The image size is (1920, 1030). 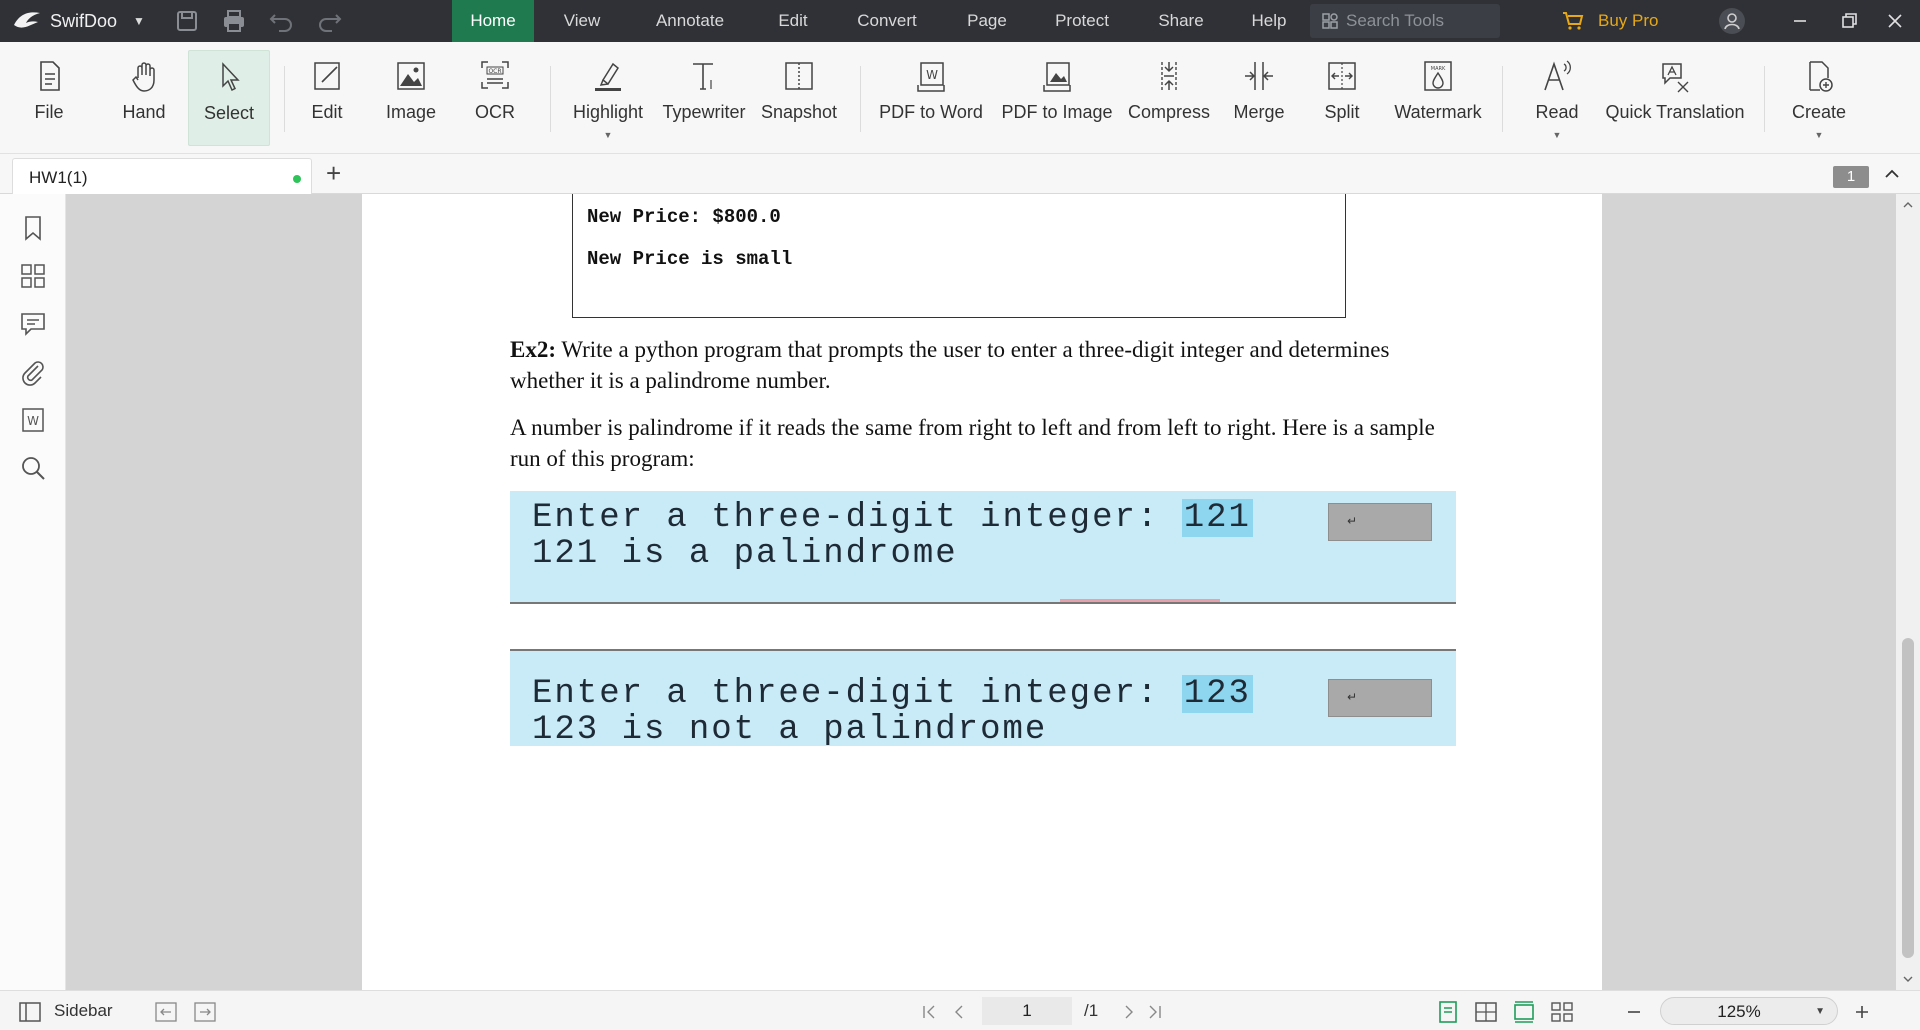 I want to click on code-output-box: New Price: $800.0 New Price is small, so click(x=959, y=256).